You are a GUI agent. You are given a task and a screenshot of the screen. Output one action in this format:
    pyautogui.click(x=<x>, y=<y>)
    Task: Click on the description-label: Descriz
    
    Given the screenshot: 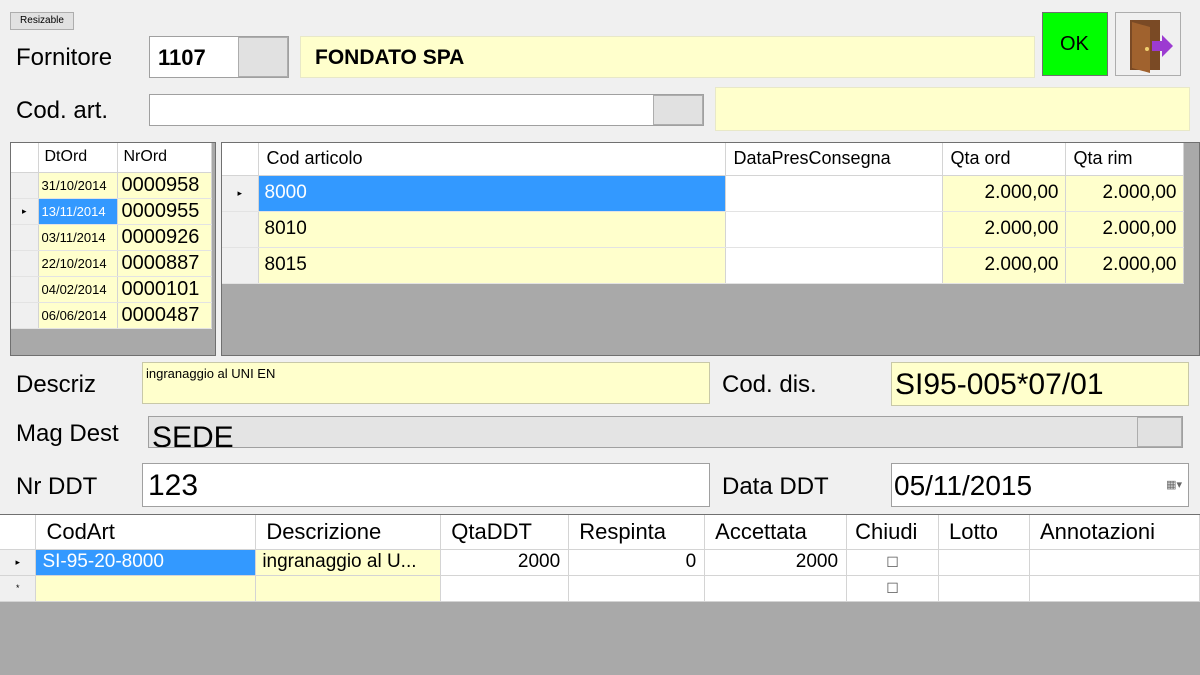 What is the action you would take?
    pyautogui.click(x=56, y=384)
    